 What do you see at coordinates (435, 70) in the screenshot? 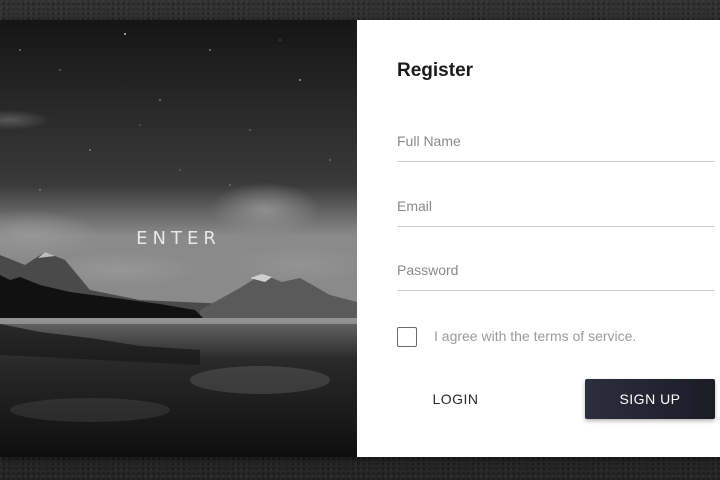
I see `form-title: Register` at bounding box center [435, 70].